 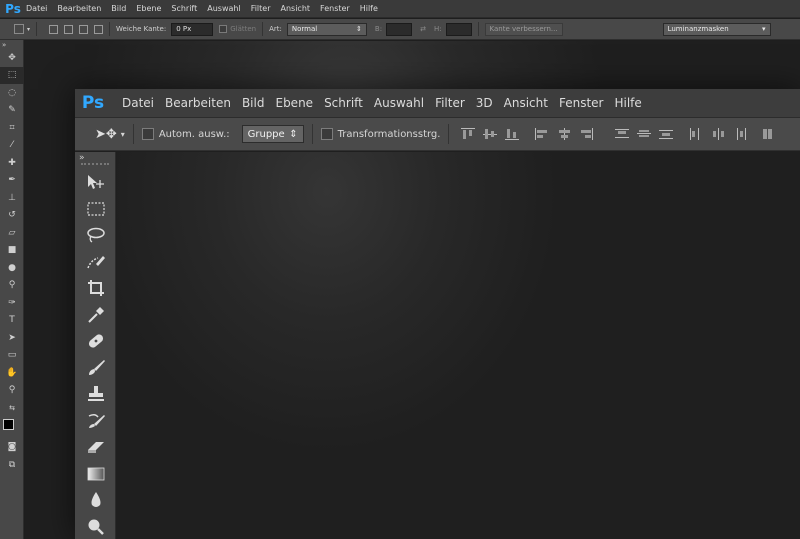 What do you see at coordinates (272, 134) in the screenshot?
I see `auto-select-target-select: Gruppe ⇕` at bounding box center [272, 134].